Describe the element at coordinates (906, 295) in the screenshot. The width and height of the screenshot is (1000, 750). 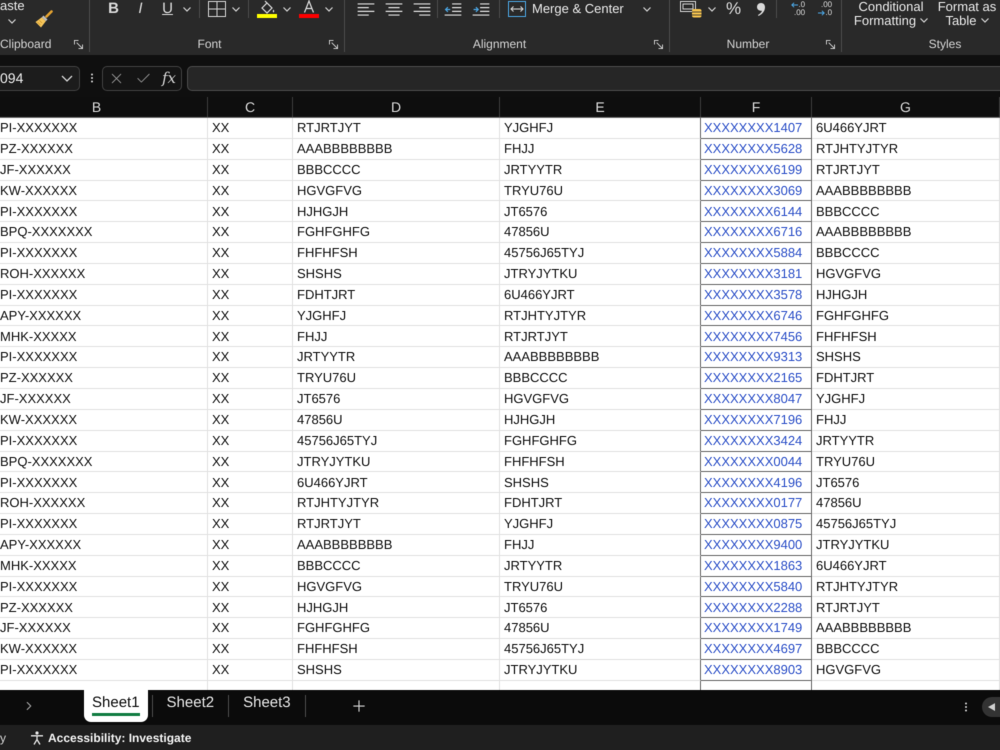
I see `table-cell: HJHGJH` at that location.